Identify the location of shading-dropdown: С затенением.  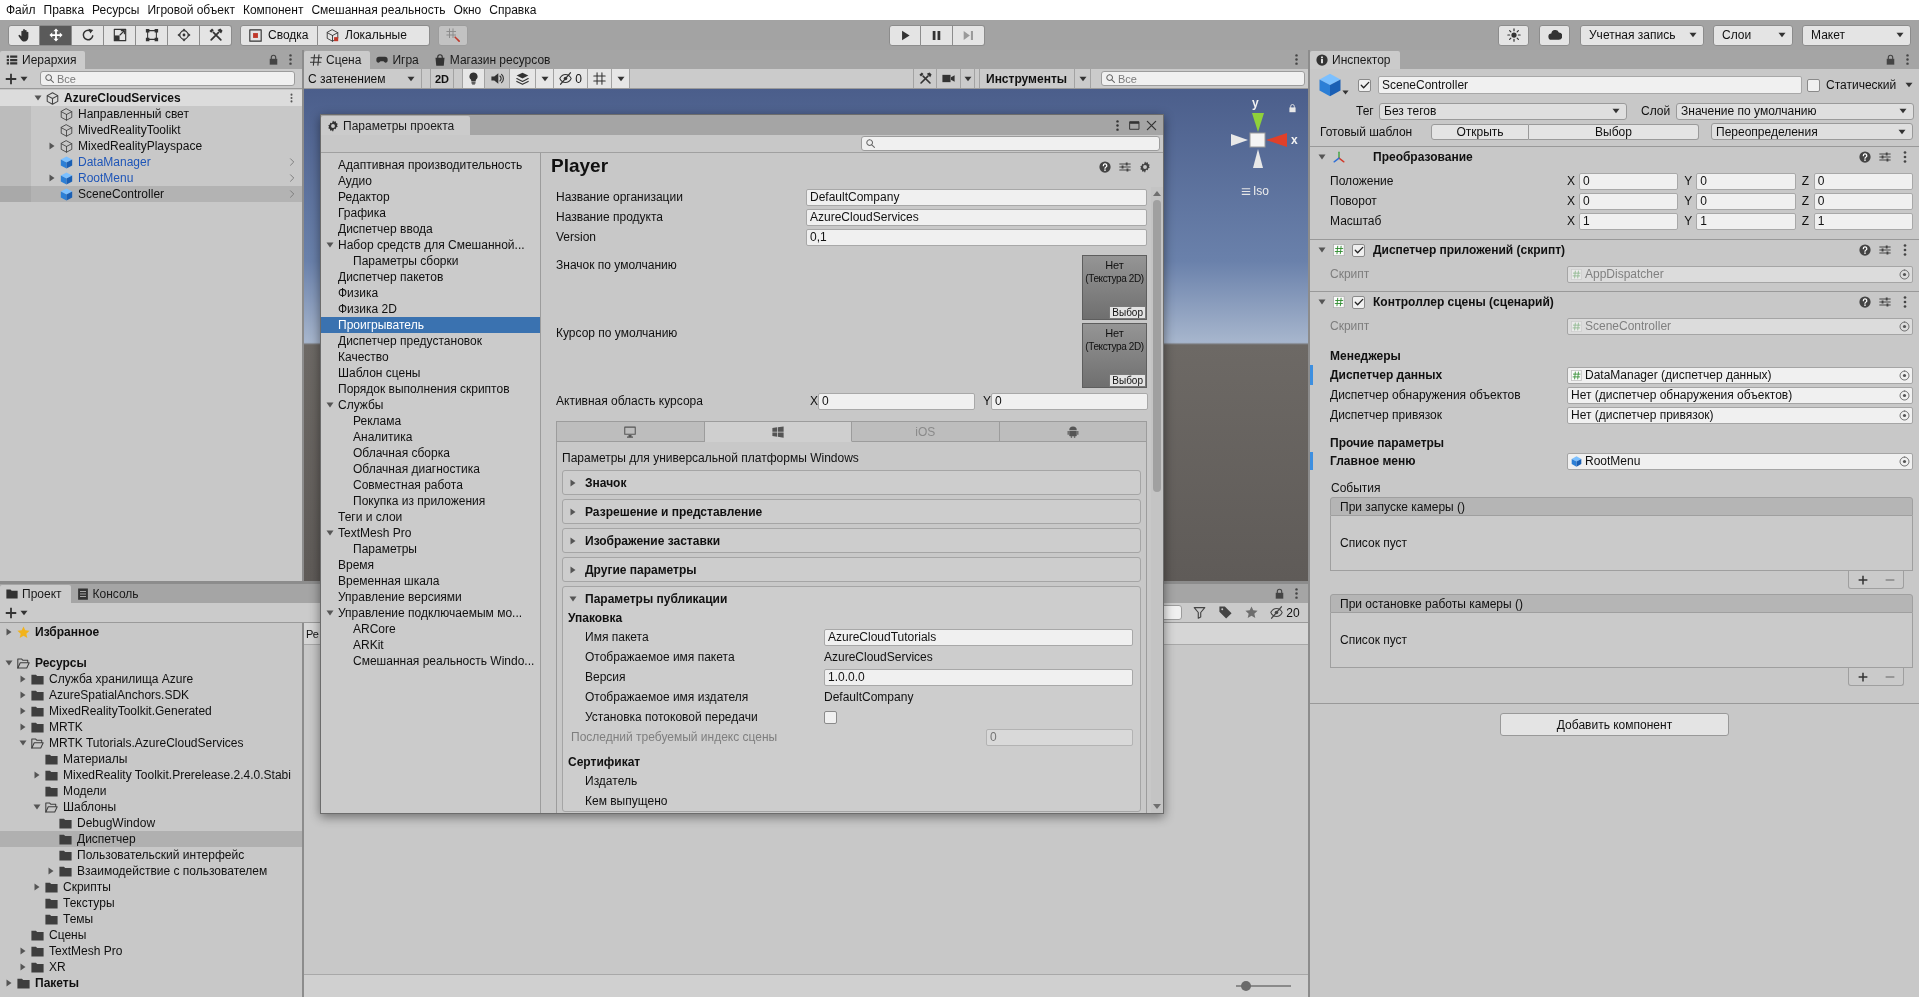
(363, 78).